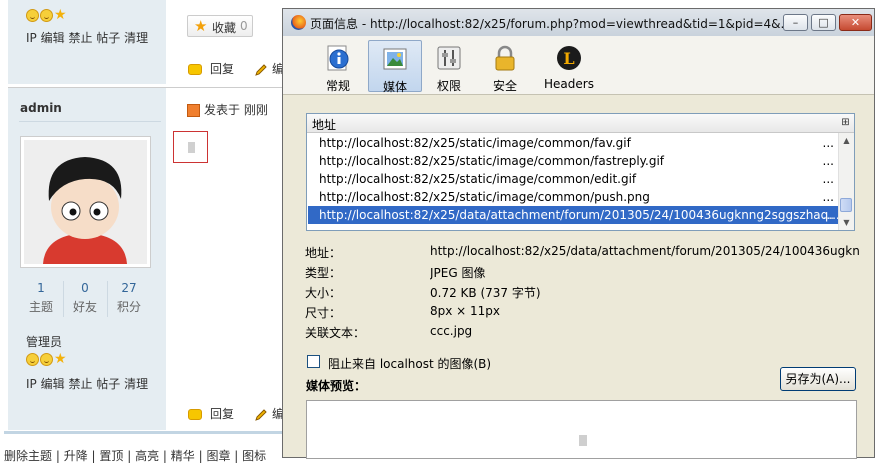  Describe the element at coordinates (40, 307) in the screenshot. I see `stat-label: 主题` at that location.